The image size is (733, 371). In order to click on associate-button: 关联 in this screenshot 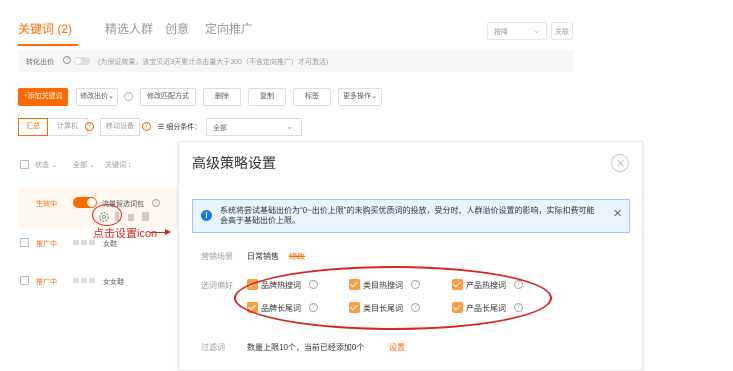, I will do `click(562, 31)`.